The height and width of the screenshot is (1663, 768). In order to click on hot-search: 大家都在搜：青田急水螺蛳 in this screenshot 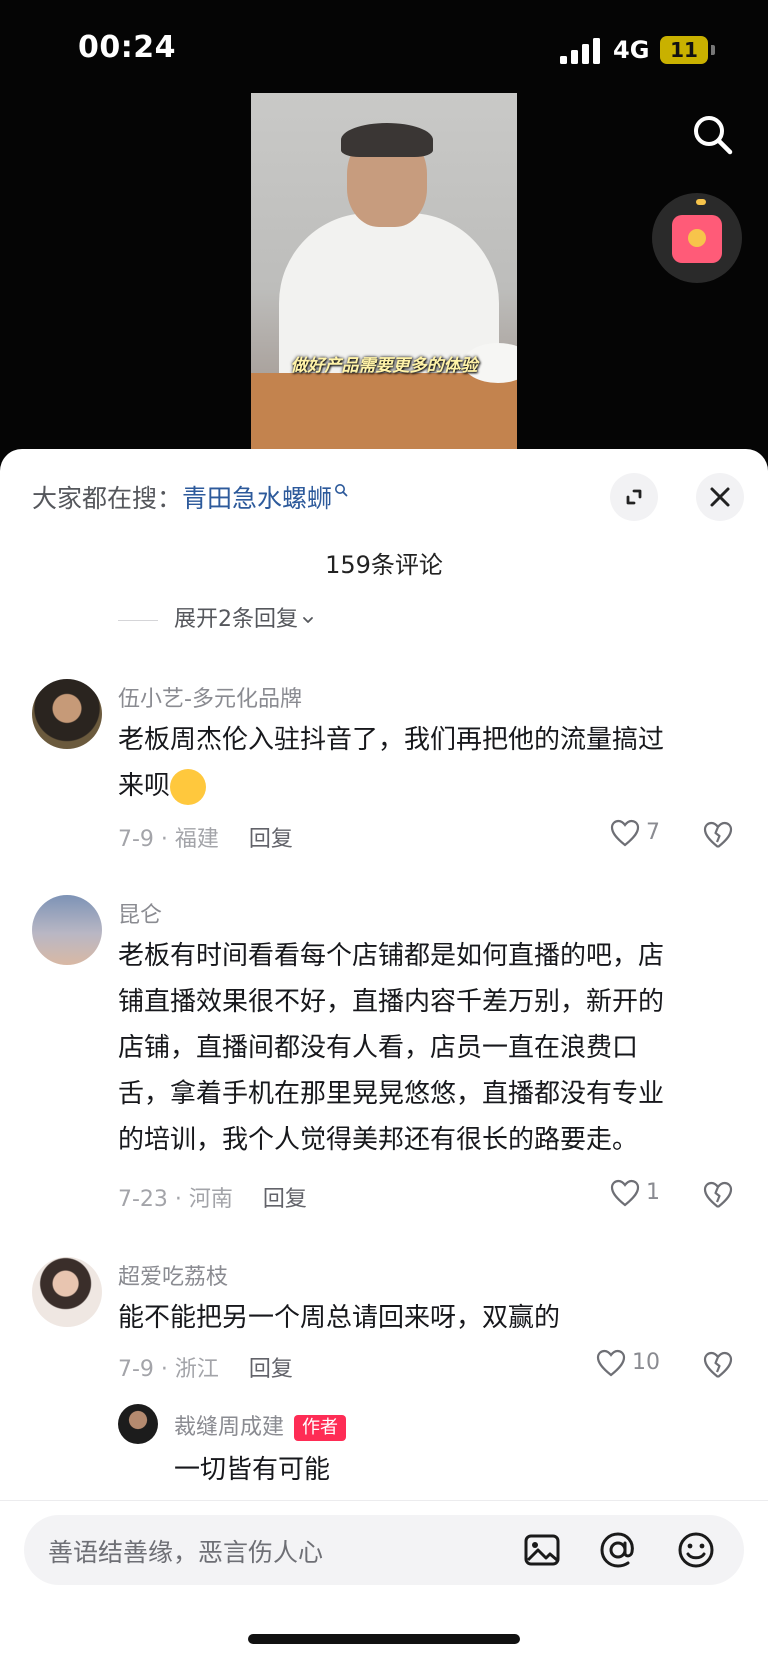, I will do `click(190, 497)`.